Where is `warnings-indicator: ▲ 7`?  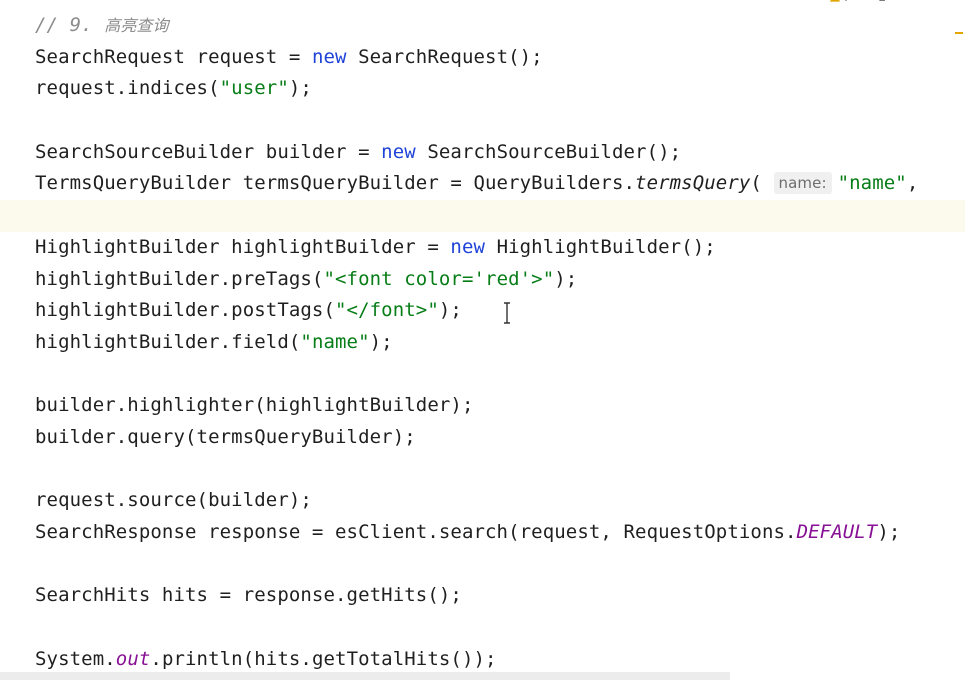
warnings-indicator: ▲ 7 is located at coordinates (840, 1).